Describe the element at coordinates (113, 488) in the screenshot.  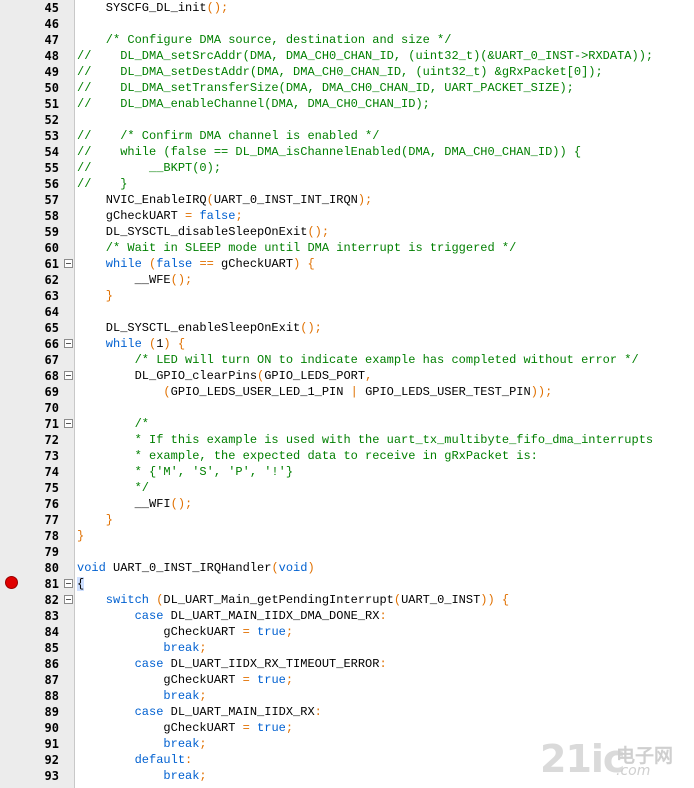
I see `code-text: */` at that location.